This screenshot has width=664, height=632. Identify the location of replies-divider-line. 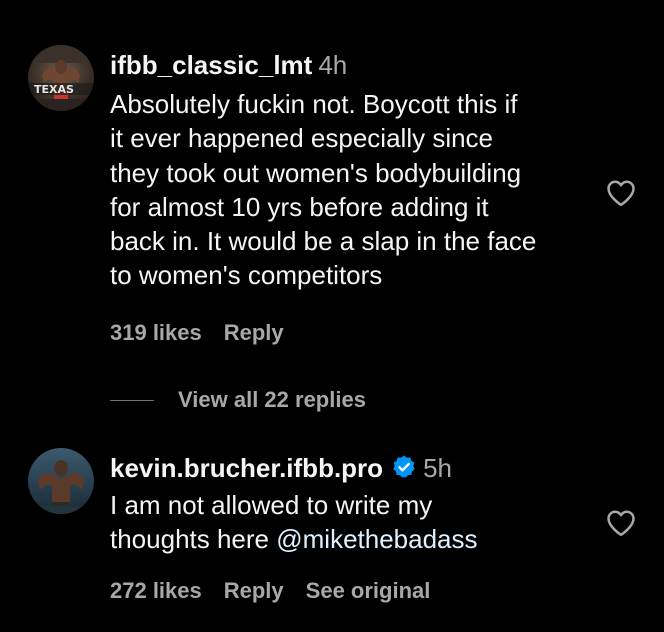
(132, 400).